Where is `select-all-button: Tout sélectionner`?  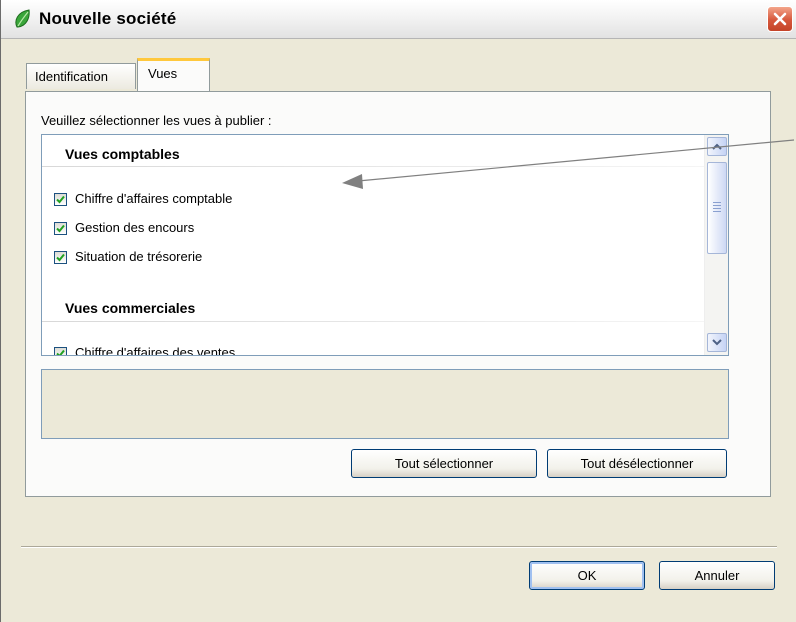
select-all-button: Tout sélectionner is located at coordinates (444, 463).